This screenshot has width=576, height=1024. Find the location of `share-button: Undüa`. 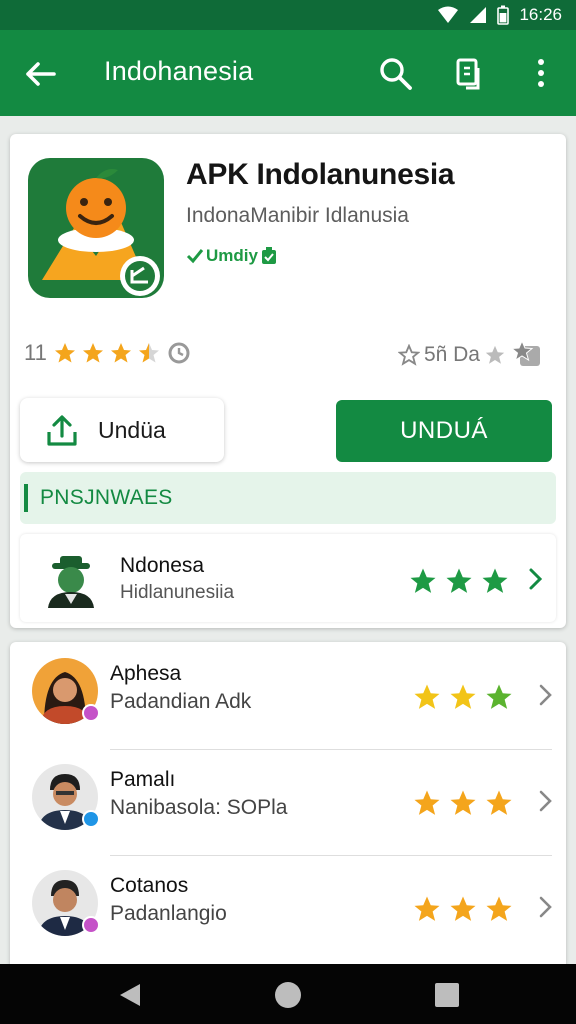

share-button: Undüa is located at coordinates (122, 430).